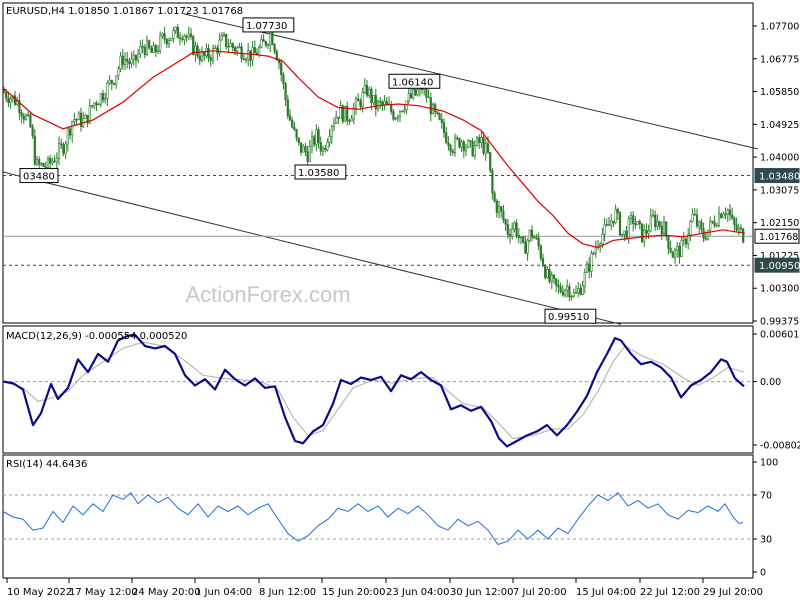 The image size is (800, 600). I want to click on x-tick-label: 30 Jun 12:00, so click(482, 592).